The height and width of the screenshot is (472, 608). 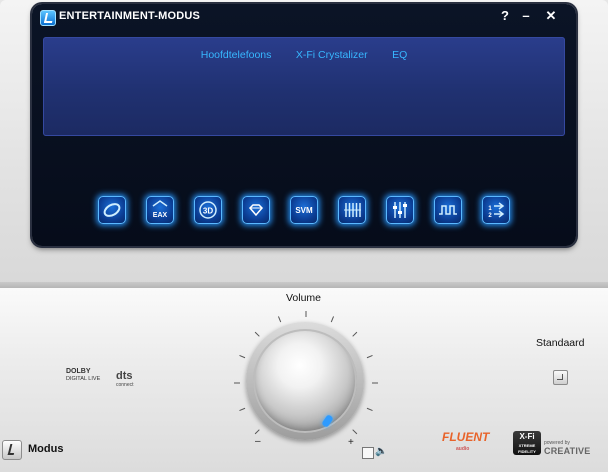 What do you see at coordinates (125, 385) in the screenshot?
I see `dts-logo-sub: connect` at bounding box center [125, 385].